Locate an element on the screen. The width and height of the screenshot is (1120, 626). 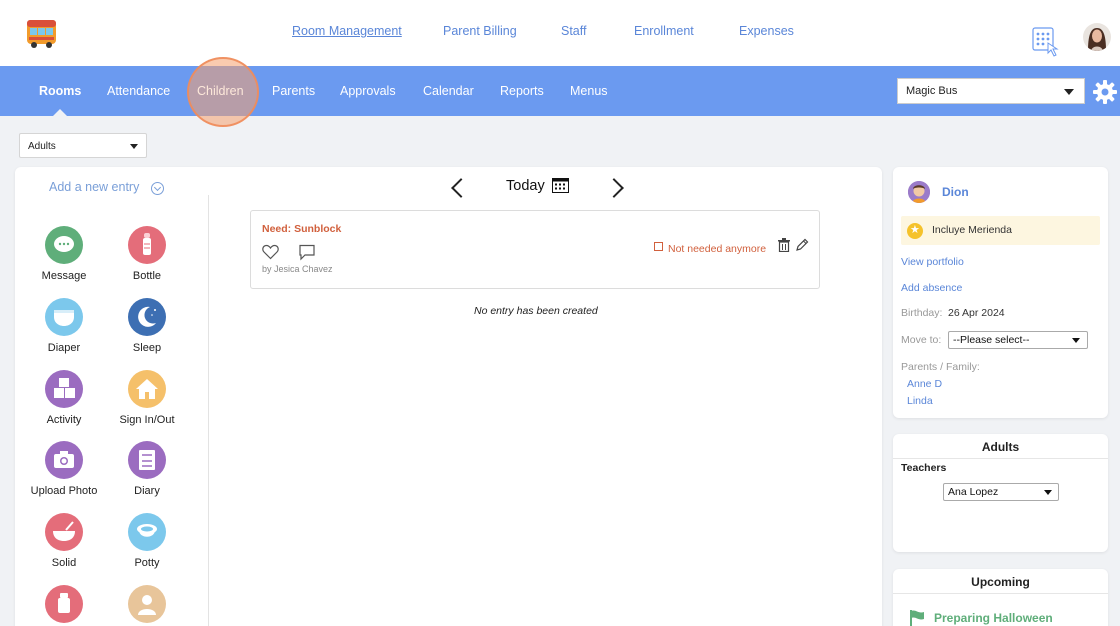
diaper-icon is located at coordinates (64, 317).